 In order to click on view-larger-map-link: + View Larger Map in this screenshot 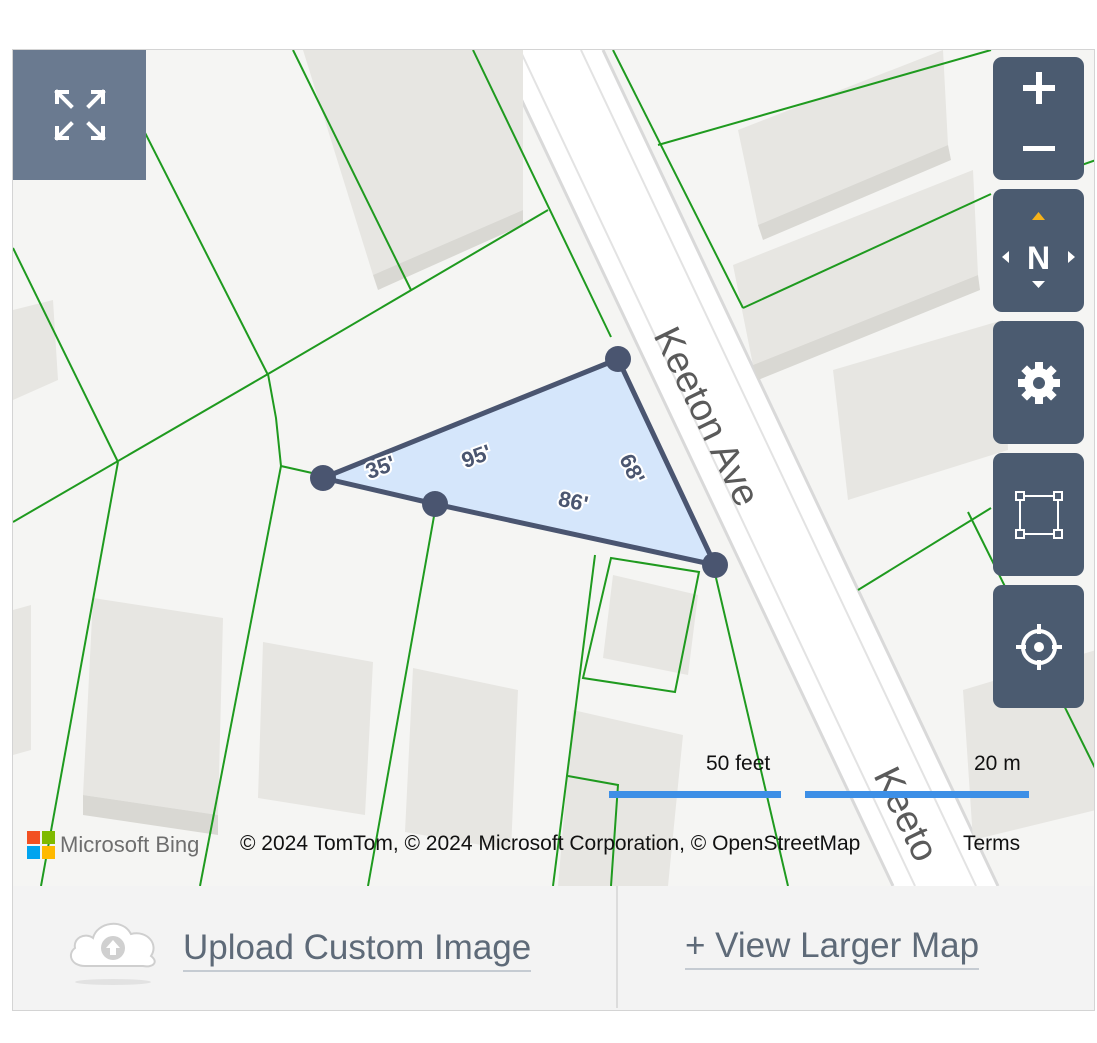, I will do `click(832, 948)`.